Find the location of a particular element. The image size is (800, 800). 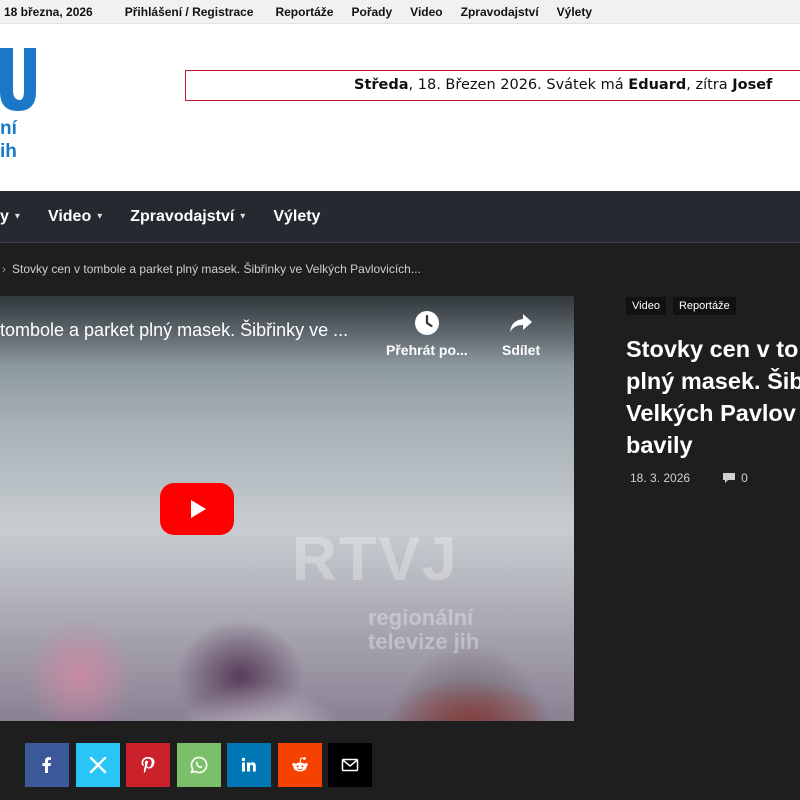

pinterest-icon is located at coordinates (148, 765).